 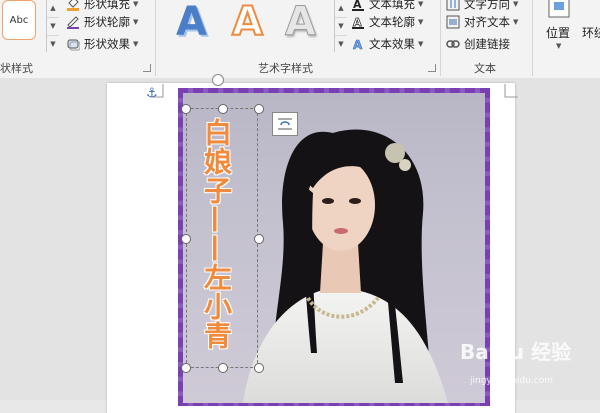 What do you see at coordinates (152, 93) in the screenshot?
I see `anchor-icon: ⚓` at bounding box center [152, 93].